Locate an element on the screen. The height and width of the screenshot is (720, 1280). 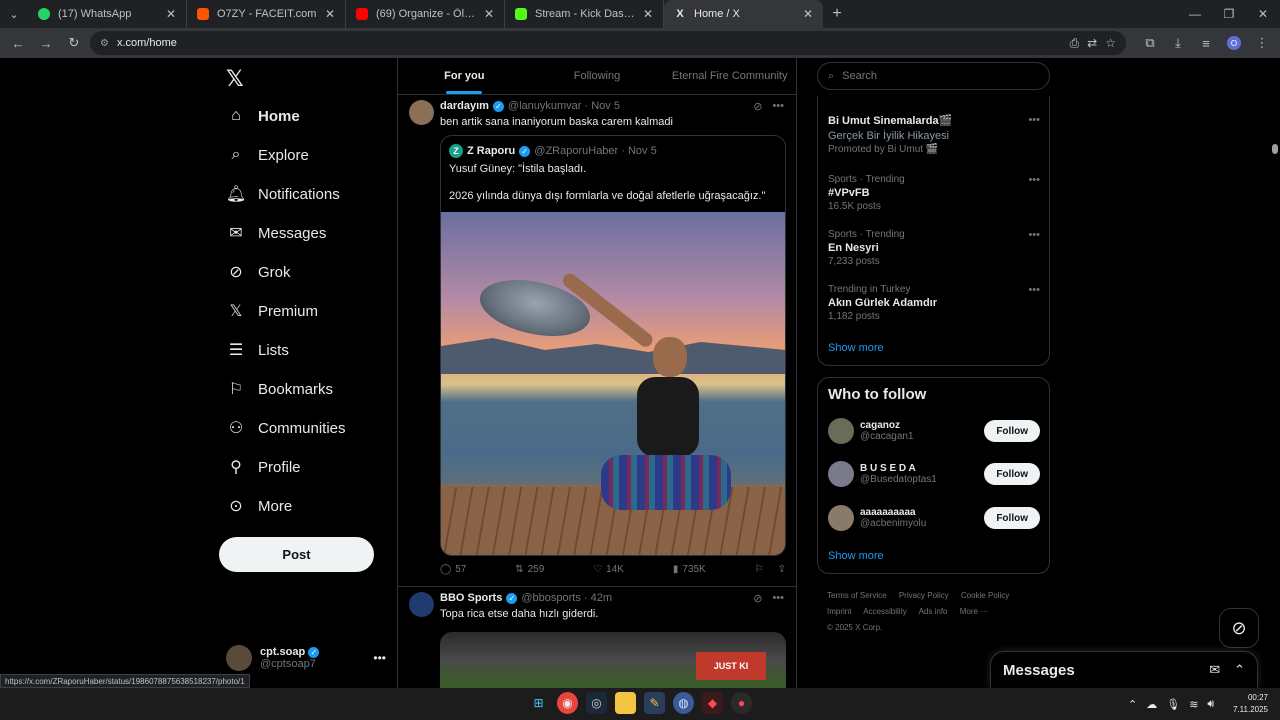
reply-button: ◯ 57 is located at coordinates (453, 569).